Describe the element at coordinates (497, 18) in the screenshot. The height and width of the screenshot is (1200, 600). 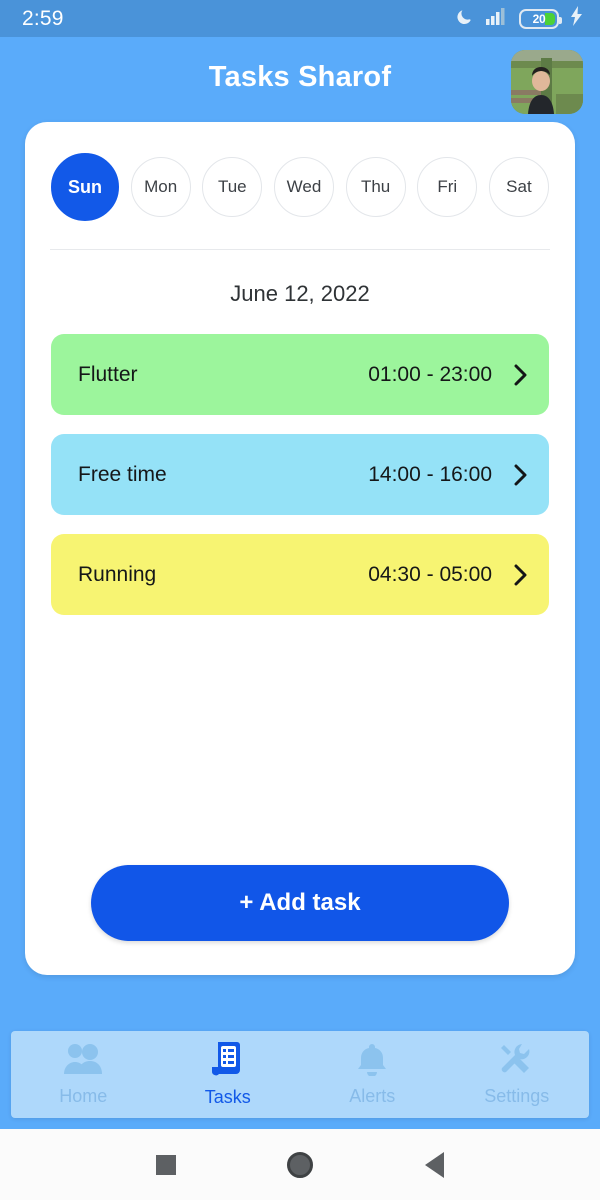
I see `signal-bars-icon` at that location.